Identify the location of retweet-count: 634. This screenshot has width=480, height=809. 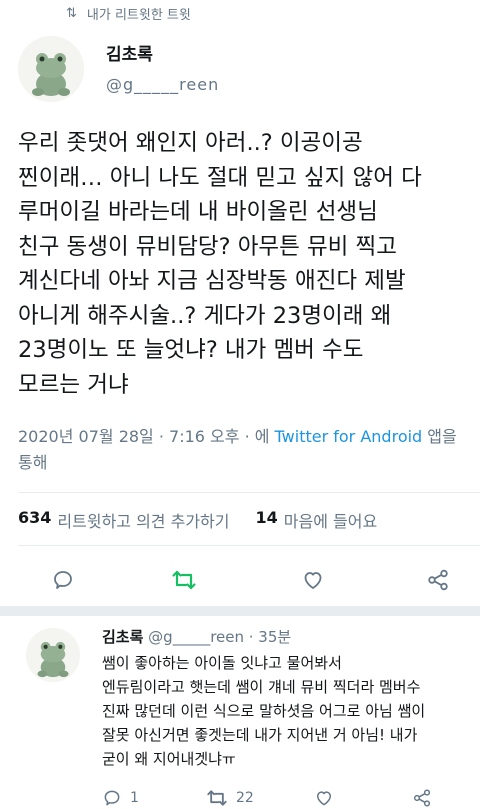
(35, 517).